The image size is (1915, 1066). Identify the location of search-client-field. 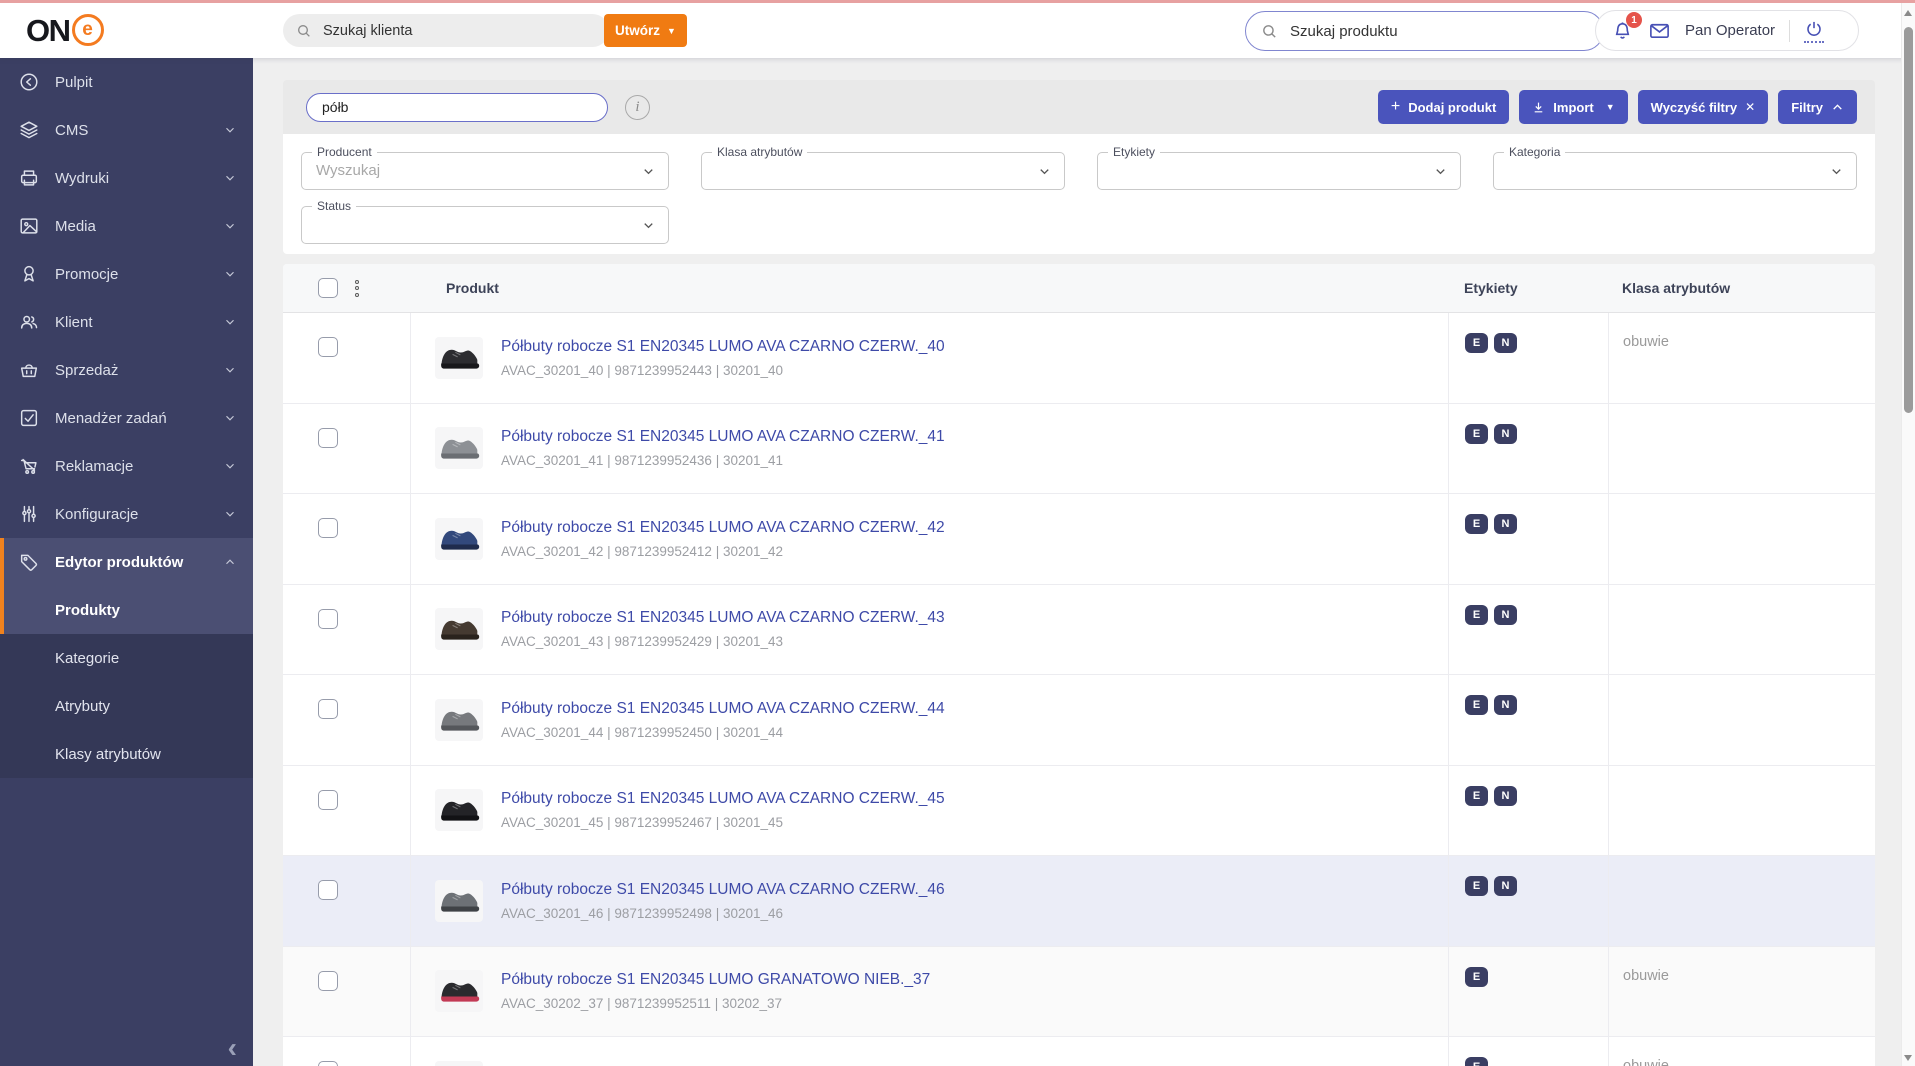
(446, 30).